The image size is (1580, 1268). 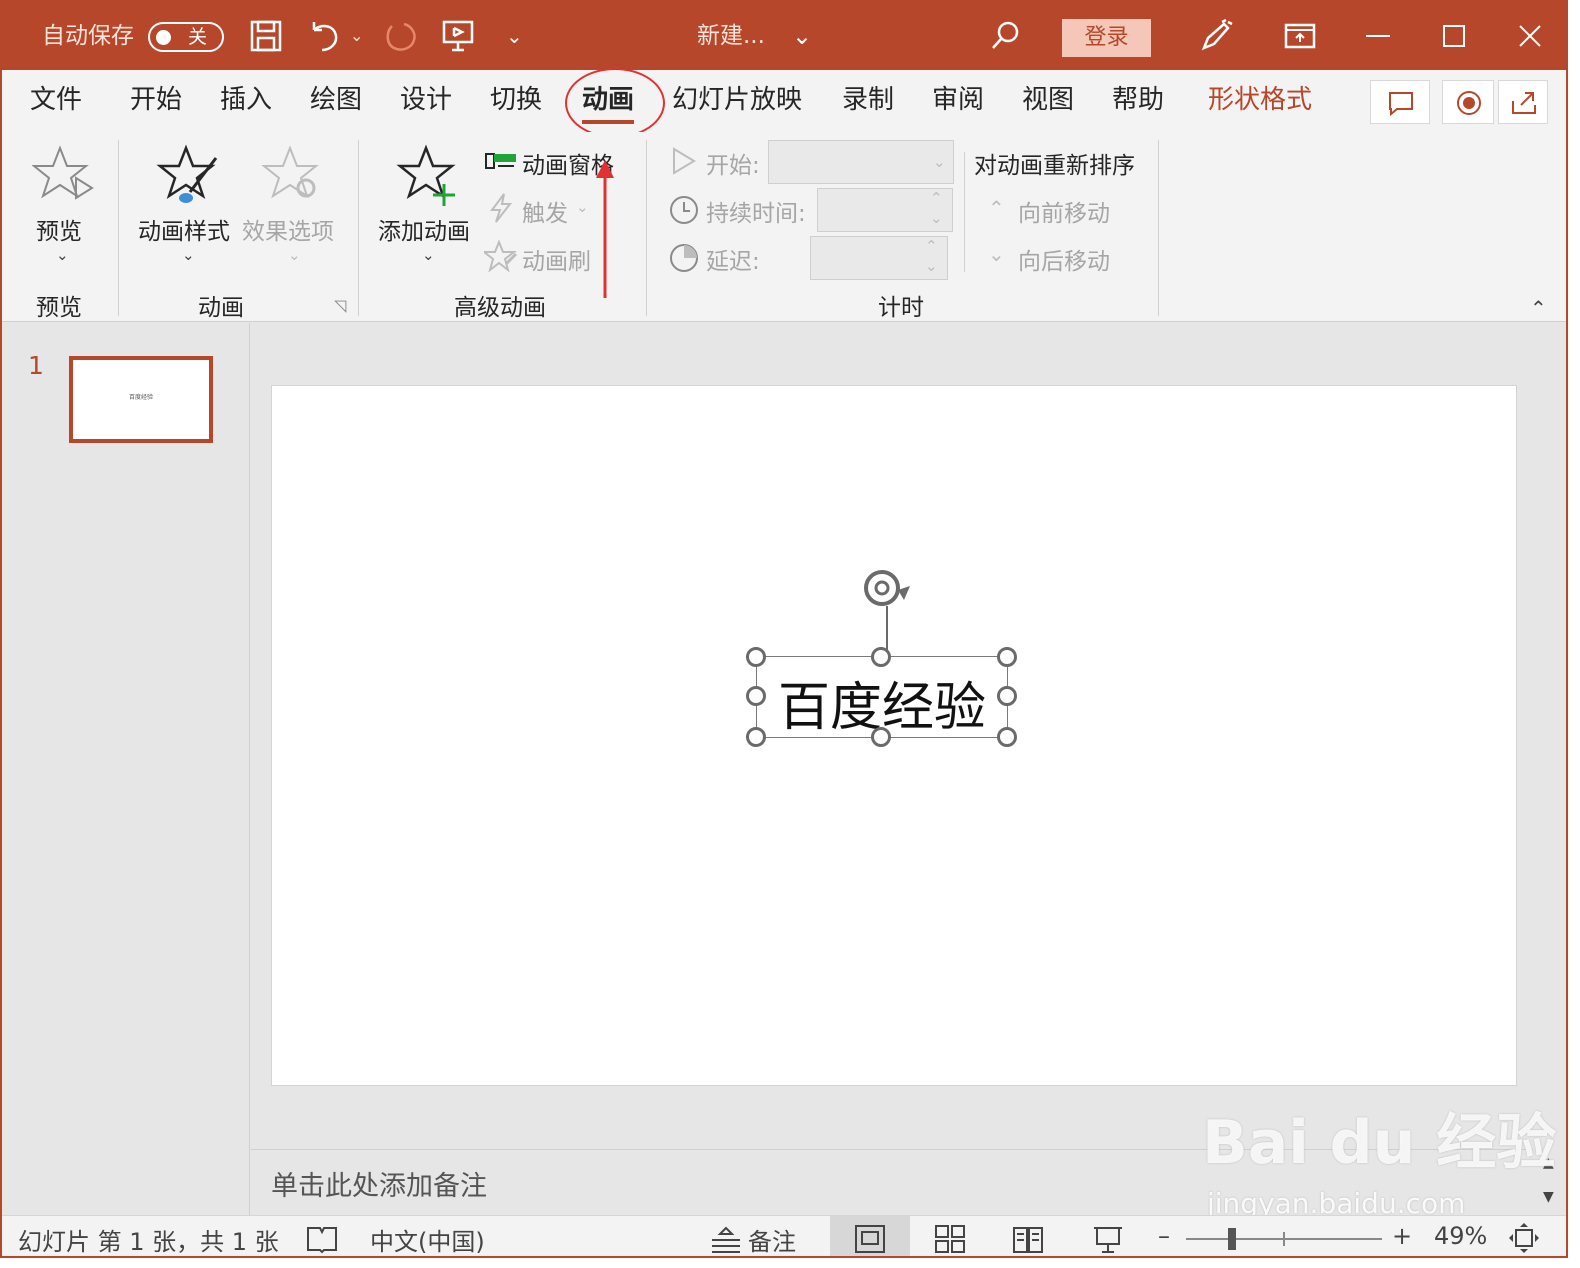 I want to click on move-later-icon: ⌄, so click(x=996, y=254).